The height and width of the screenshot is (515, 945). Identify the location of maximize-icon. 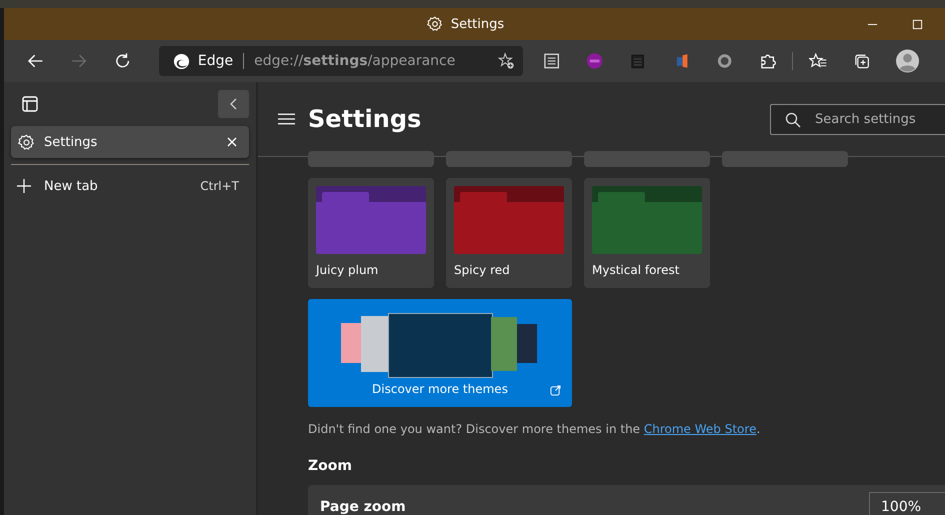
(917, 24).